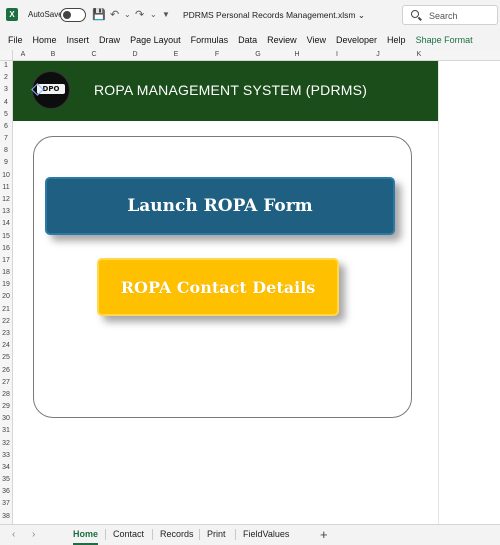 The image size is (500, 545). I want to click on column-header-h: H, so click(297, 54).